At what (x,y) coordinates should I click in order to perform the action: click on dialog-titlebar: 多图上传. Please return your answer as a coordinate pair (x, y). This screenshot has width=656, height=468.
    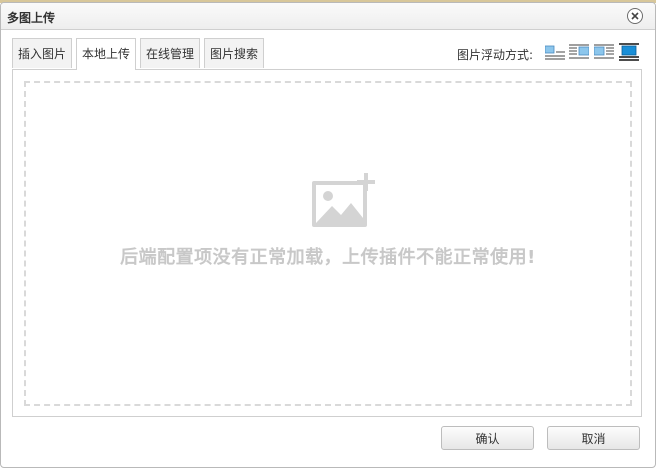
    Looking at the image, I should click on (328, 16).